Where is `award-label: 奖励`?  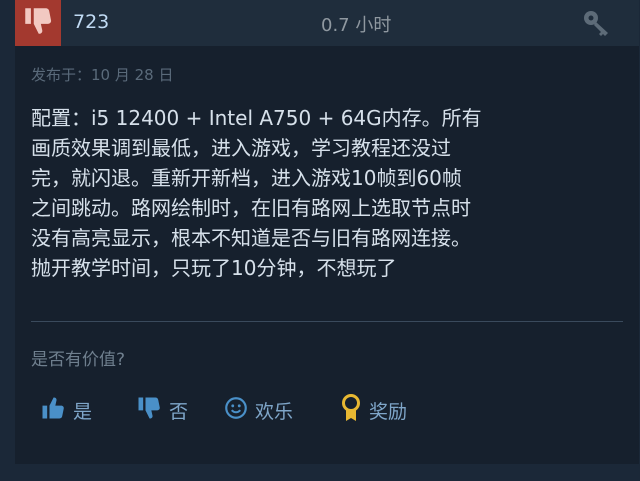
award-label: 奖励 is located at coordinates (388, 411).